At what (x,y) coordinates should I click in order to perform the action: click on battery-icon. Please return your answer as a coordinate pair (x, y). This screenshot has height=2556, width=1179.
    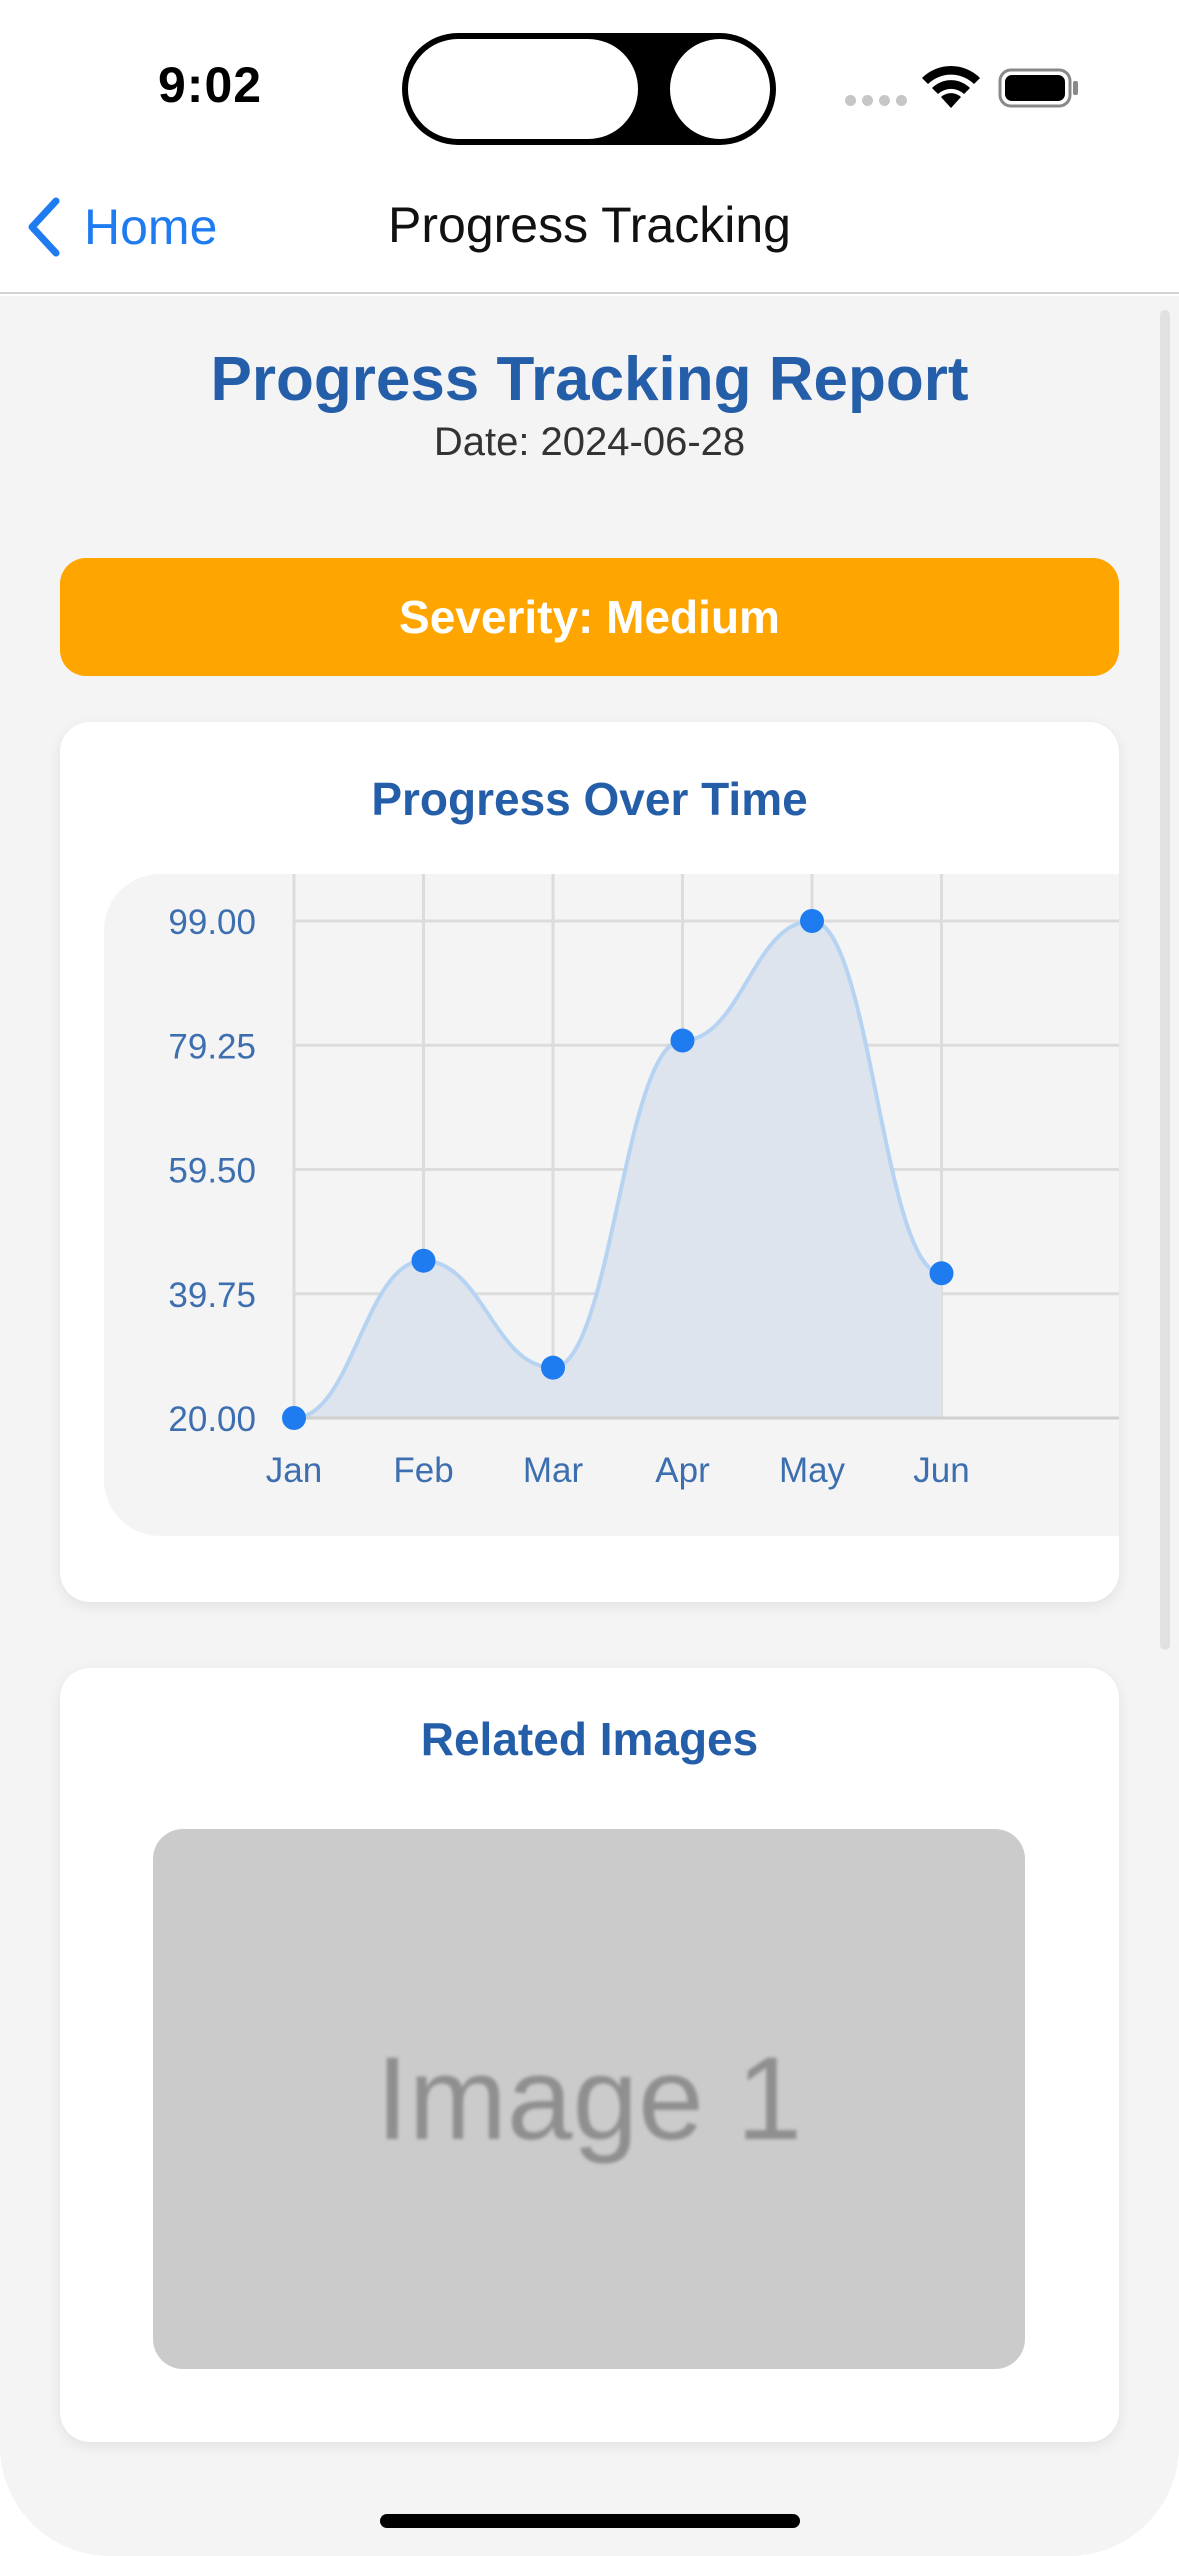
    Looking at the image, I should click on (1038, 88).